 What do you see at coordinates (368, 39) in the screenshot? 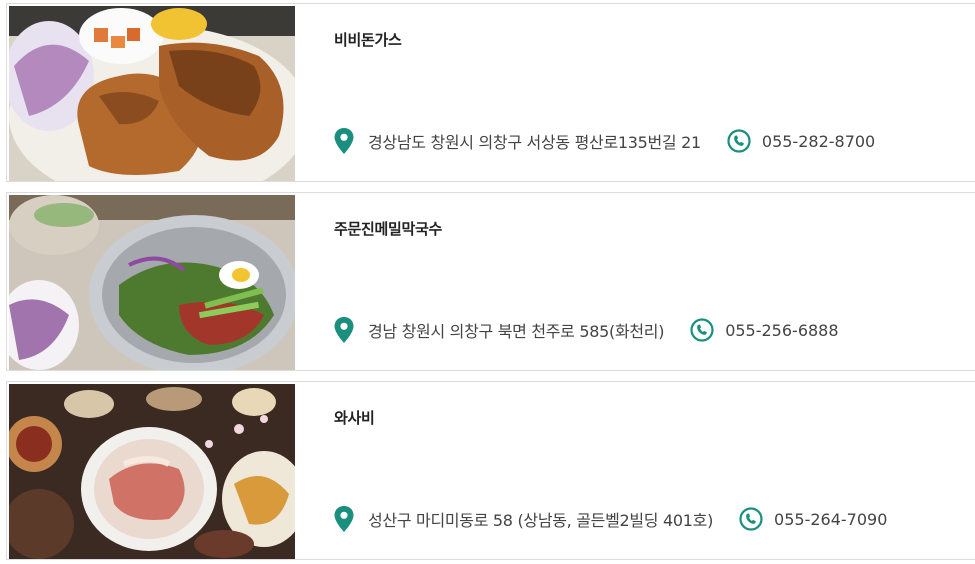
I see `restaurant-name: 비비돈가스` at bounding box center [368, 39].